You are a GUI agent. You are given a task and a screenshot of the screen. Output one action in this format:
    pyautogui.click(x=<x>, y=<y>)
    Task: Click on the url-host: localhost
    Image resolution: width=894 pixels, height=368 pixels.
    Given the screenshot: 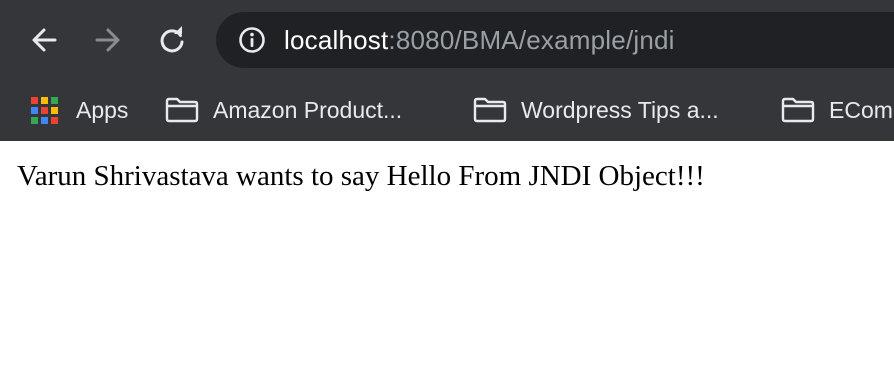 What is the action you would take?
    pyautogui.click(x=336, y=40)
    